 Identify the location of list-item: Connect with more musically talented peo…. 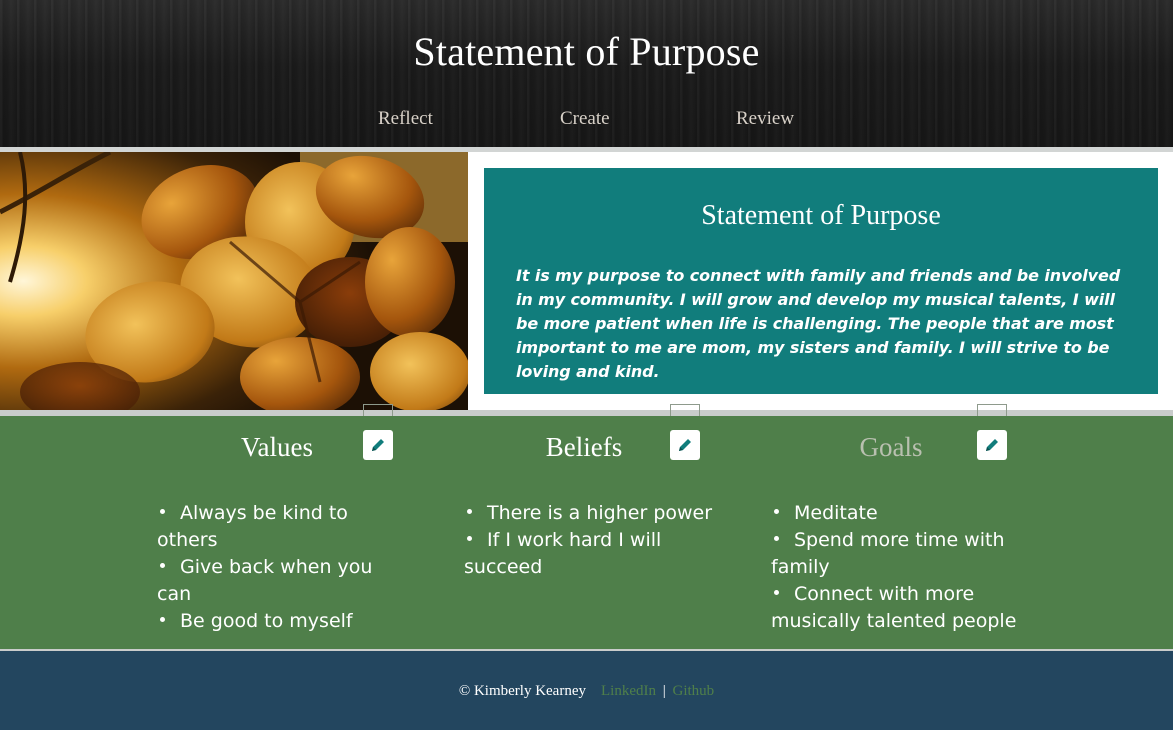
(894, 607).